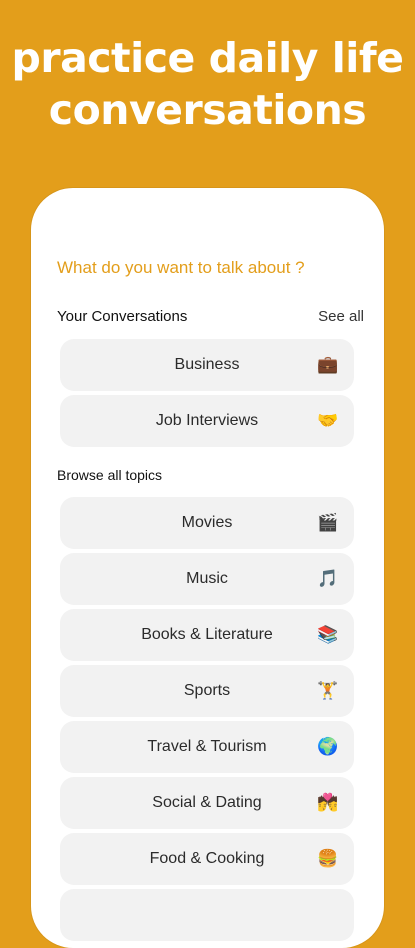 Image resolution: width=415 pixels, height=948 pixels. I want to click on topic-label: Social & Dating, so click(207, 802).